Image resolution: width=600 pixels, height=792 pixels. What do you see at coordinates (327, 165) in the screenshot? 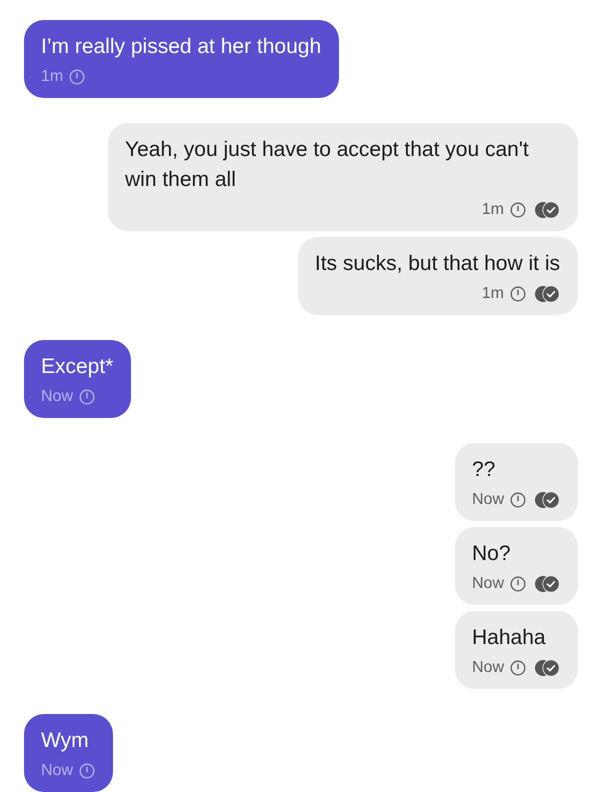
I see `message-text: Yeah, you just have to accept that you can't win them all` at bounding box center [327, 165].